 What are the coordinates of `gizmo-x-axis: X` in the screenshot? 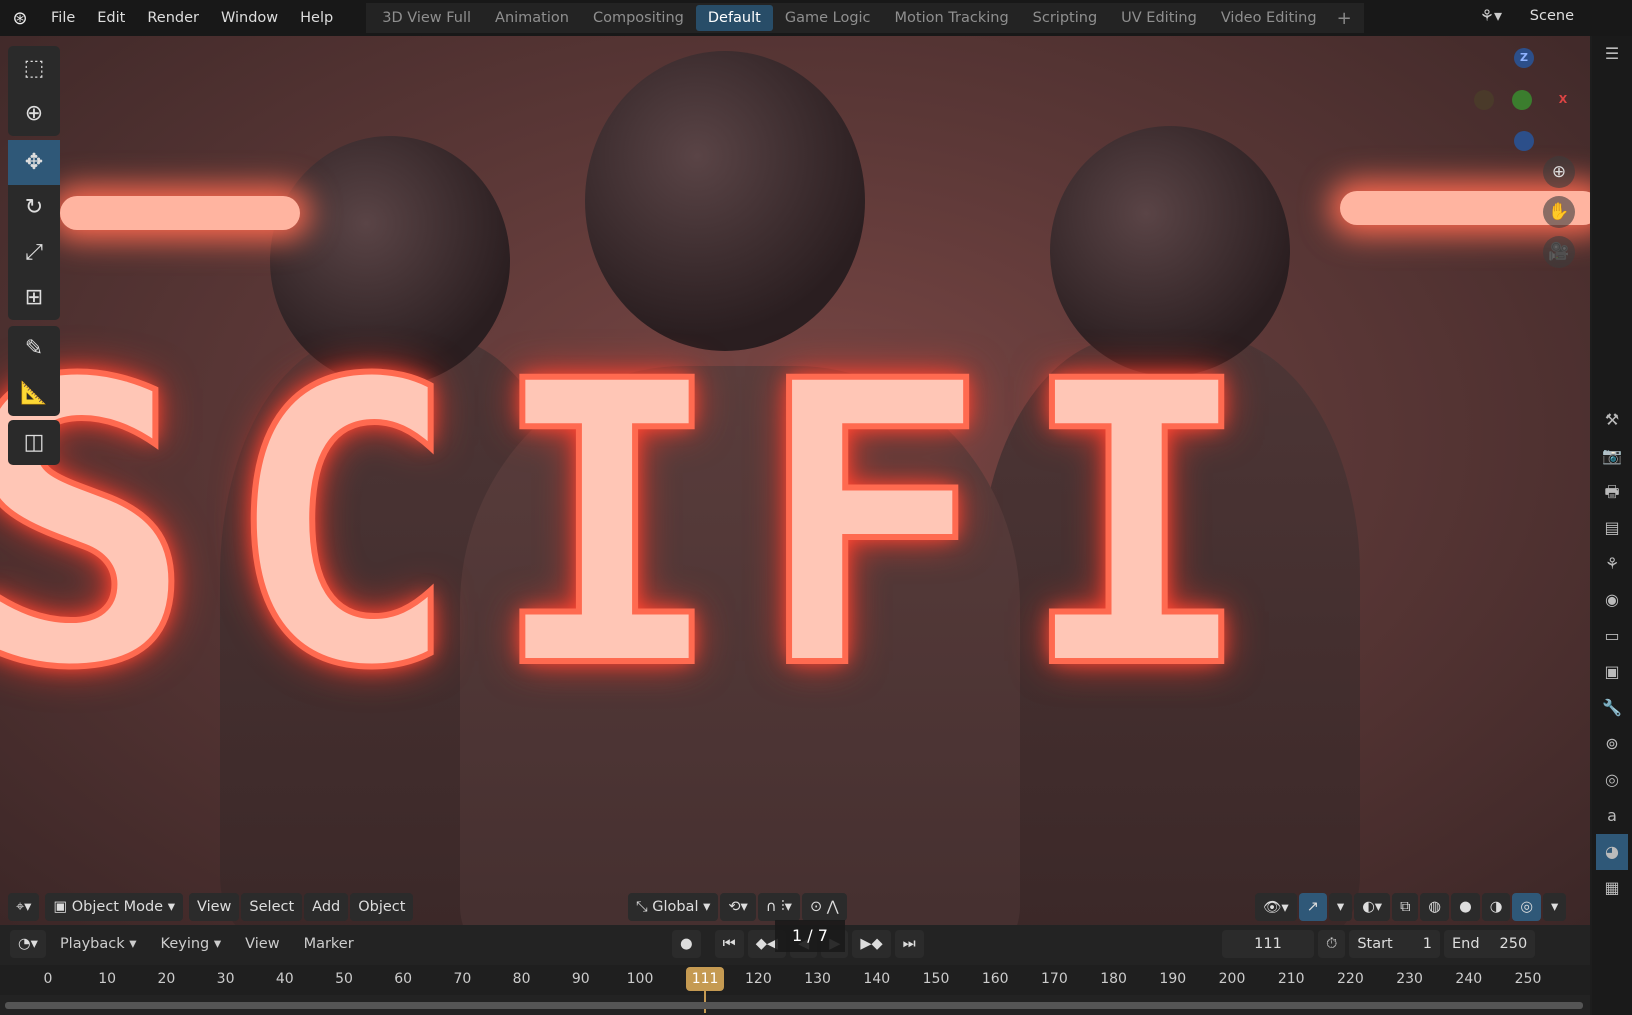 It's located at (1563, 100).